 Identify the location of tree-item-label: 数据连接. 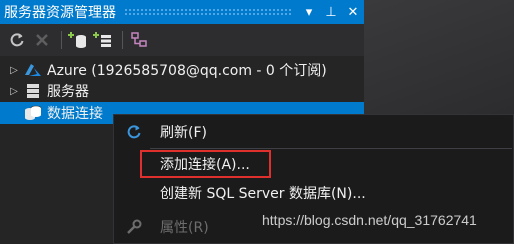
(75, 114).